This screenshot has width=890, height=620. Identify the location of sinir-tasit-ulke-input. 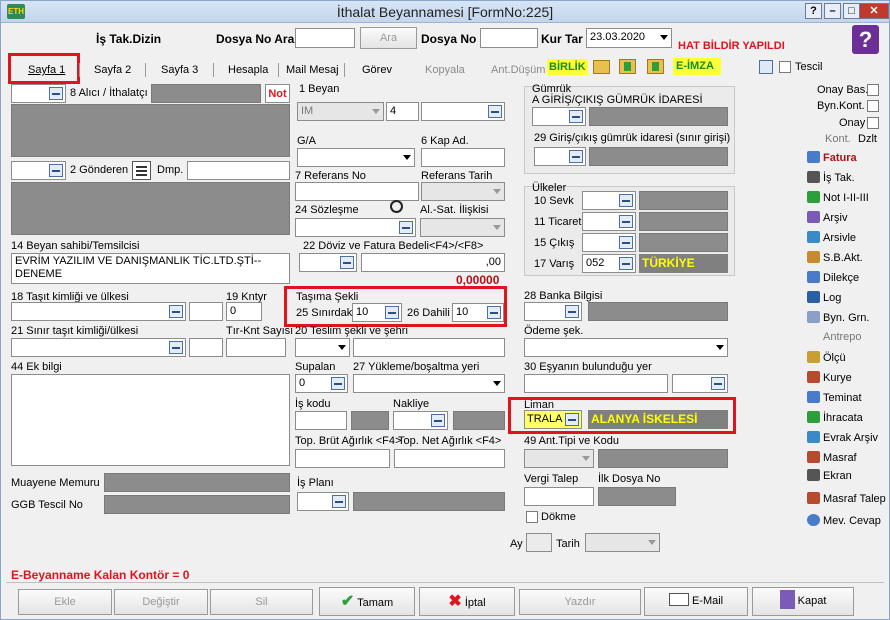
(206, 347).